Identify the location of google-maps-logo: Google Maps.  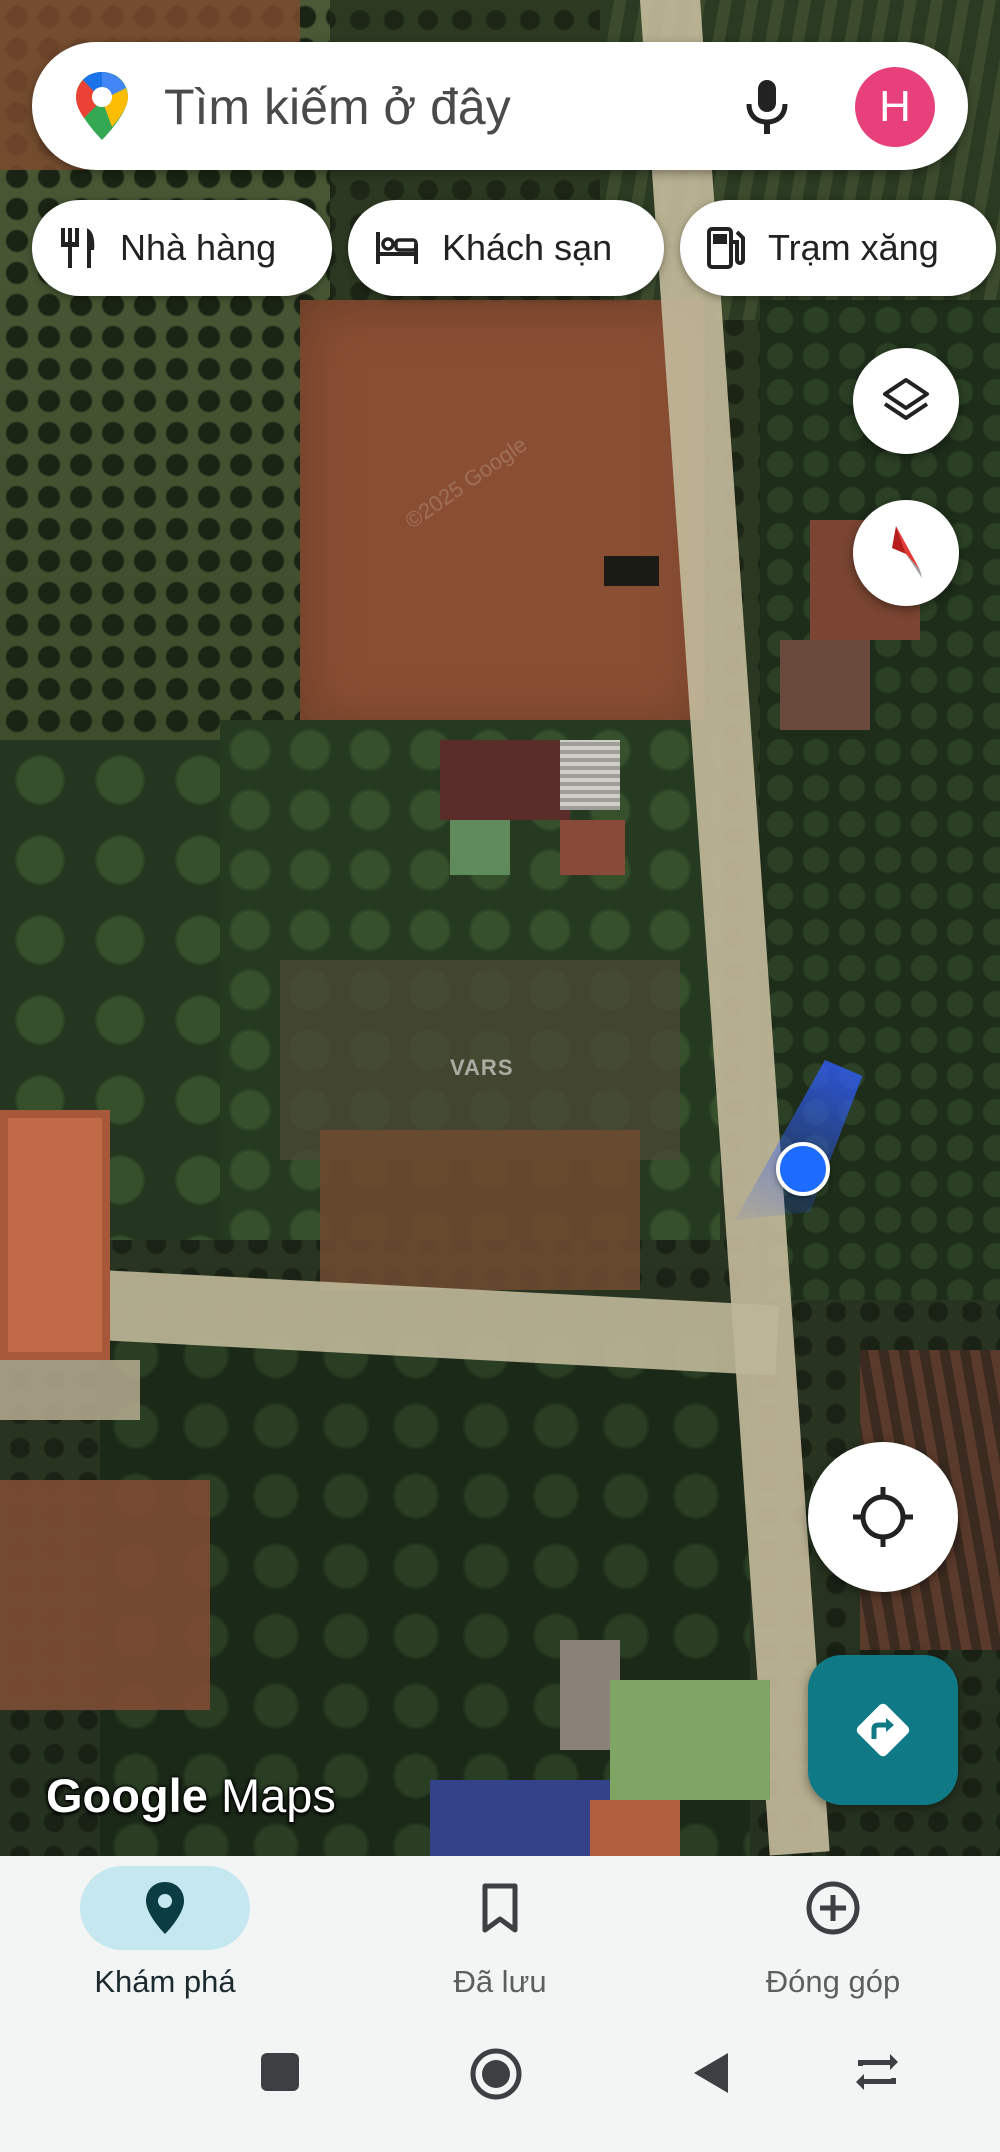
(191, 1795).